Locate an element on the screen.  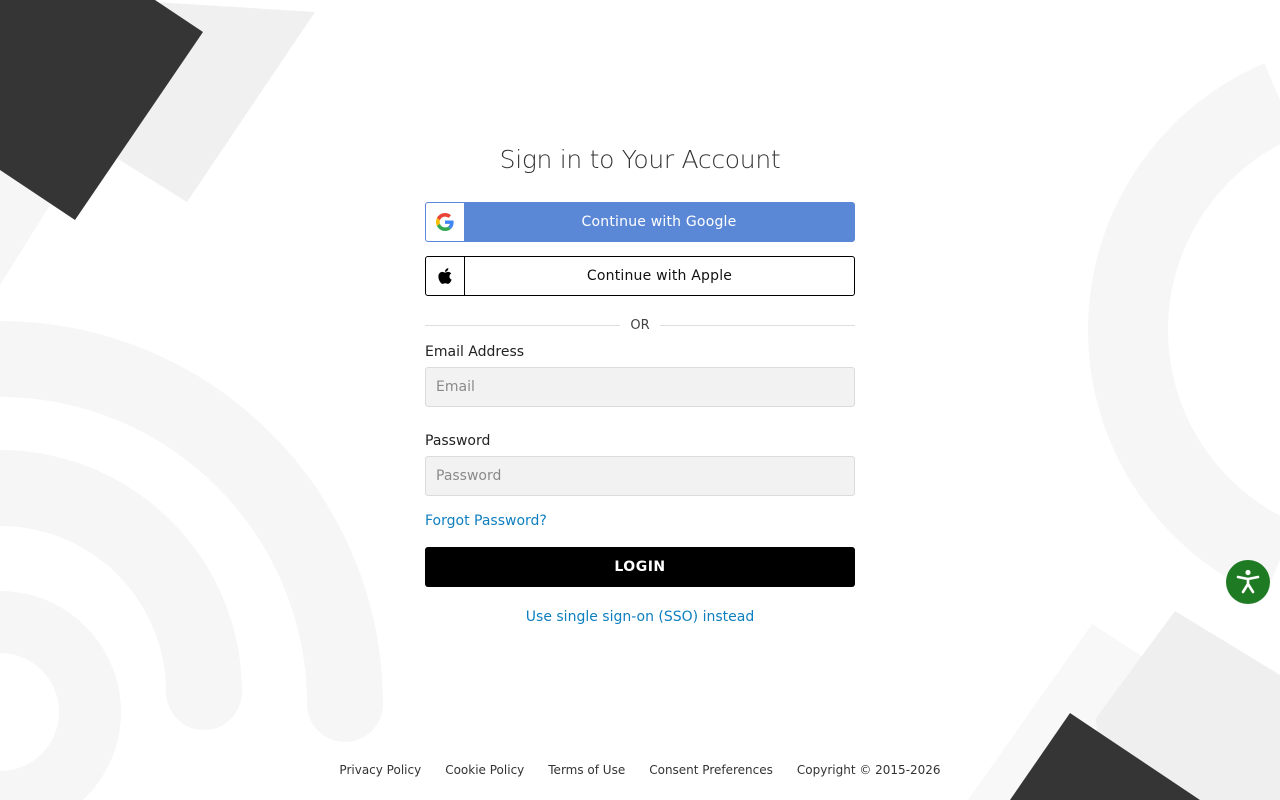
apple-button-label: Continue with Apple is located at coordinates (659, 276).